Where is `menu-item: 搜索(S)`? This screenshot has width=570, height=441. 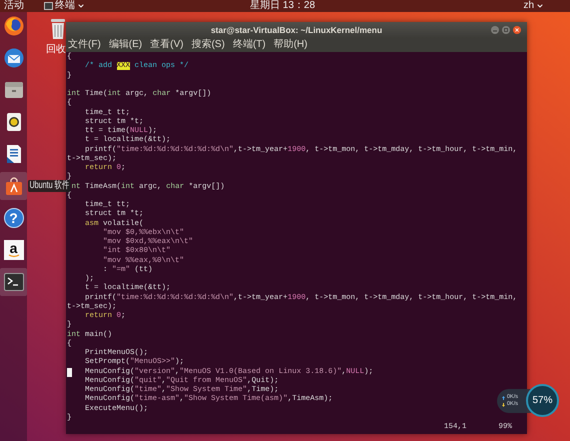 menu-item: 搜索(S) is located at coordinates (208, 45).